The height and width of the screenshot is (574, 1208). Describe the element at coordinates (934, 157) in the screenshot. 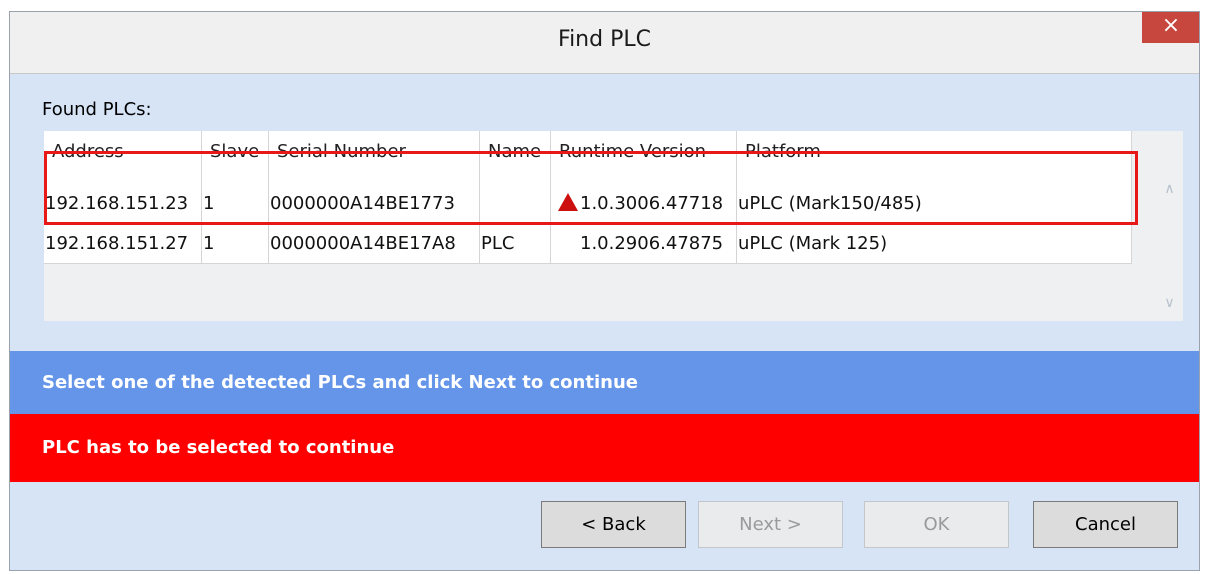

I see `column-header-platform: Platform` at that location.